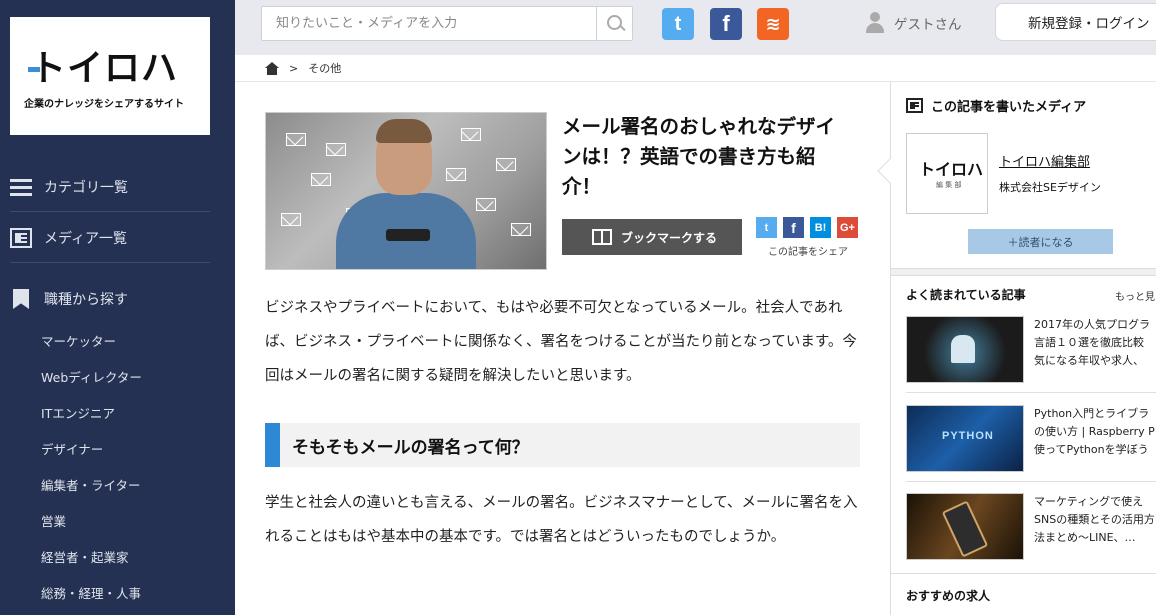  What do you see at coordinates (699, 156) in the screenshot?
I see `article-title: メール署名のおしゃれなデザインは！？英語での書き方も紹介！` at bounding box center [699, 156].